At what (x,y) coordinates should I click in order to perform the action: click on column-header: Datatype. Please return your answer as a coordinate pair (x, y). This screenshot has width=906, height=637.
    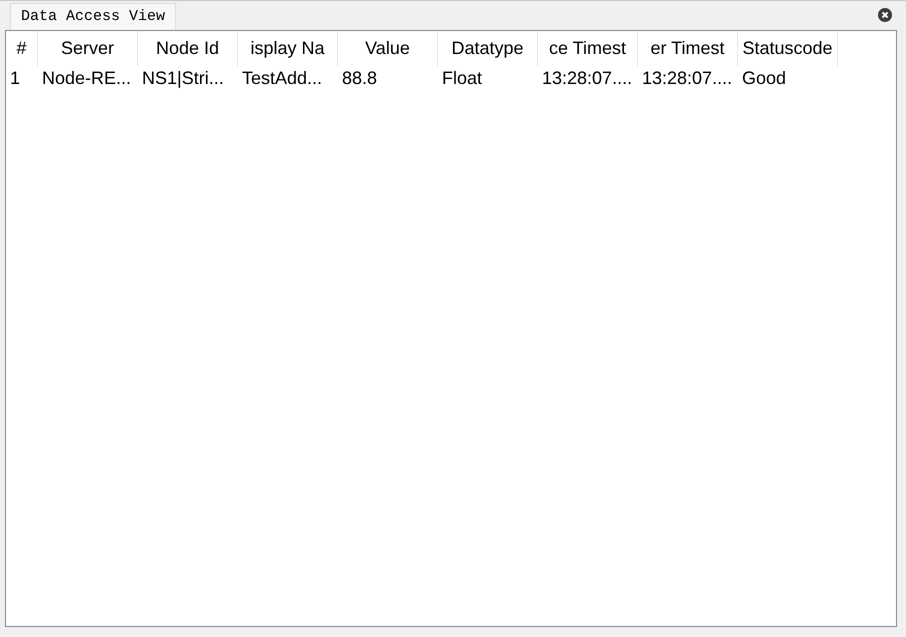
    Looking at the image, I should click on (488, 48).